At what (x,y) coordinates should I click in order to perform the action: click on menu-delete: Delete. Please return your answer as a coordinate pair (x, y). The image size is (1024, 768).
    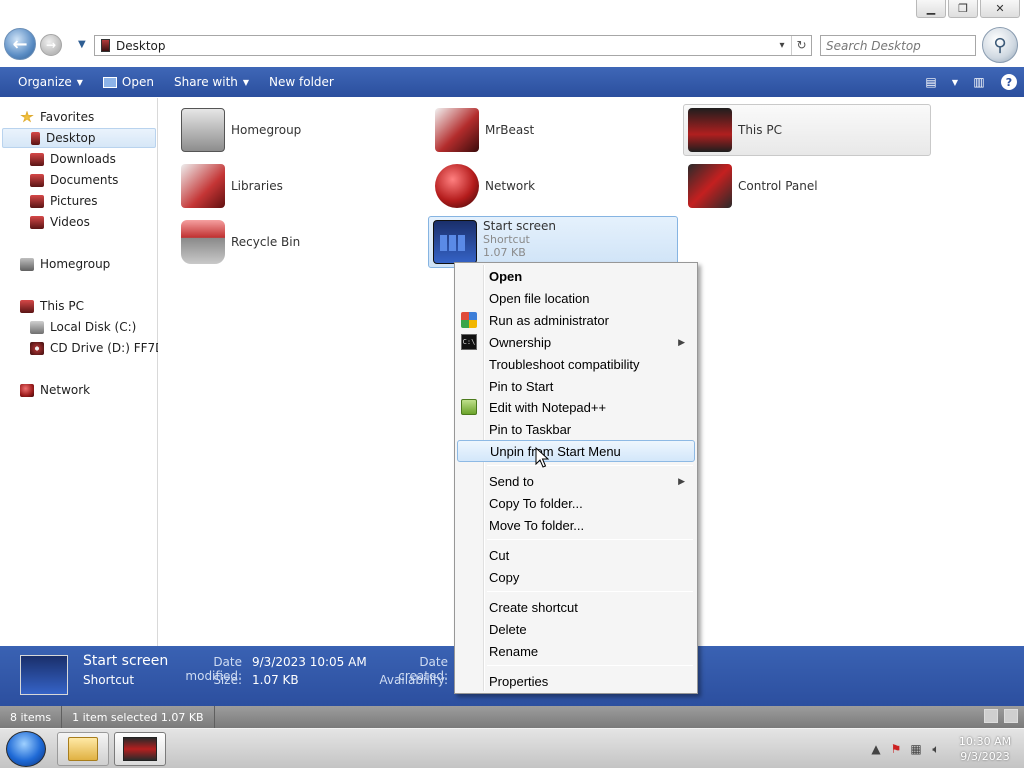
    Looking at the image, I should click on (576, 629).